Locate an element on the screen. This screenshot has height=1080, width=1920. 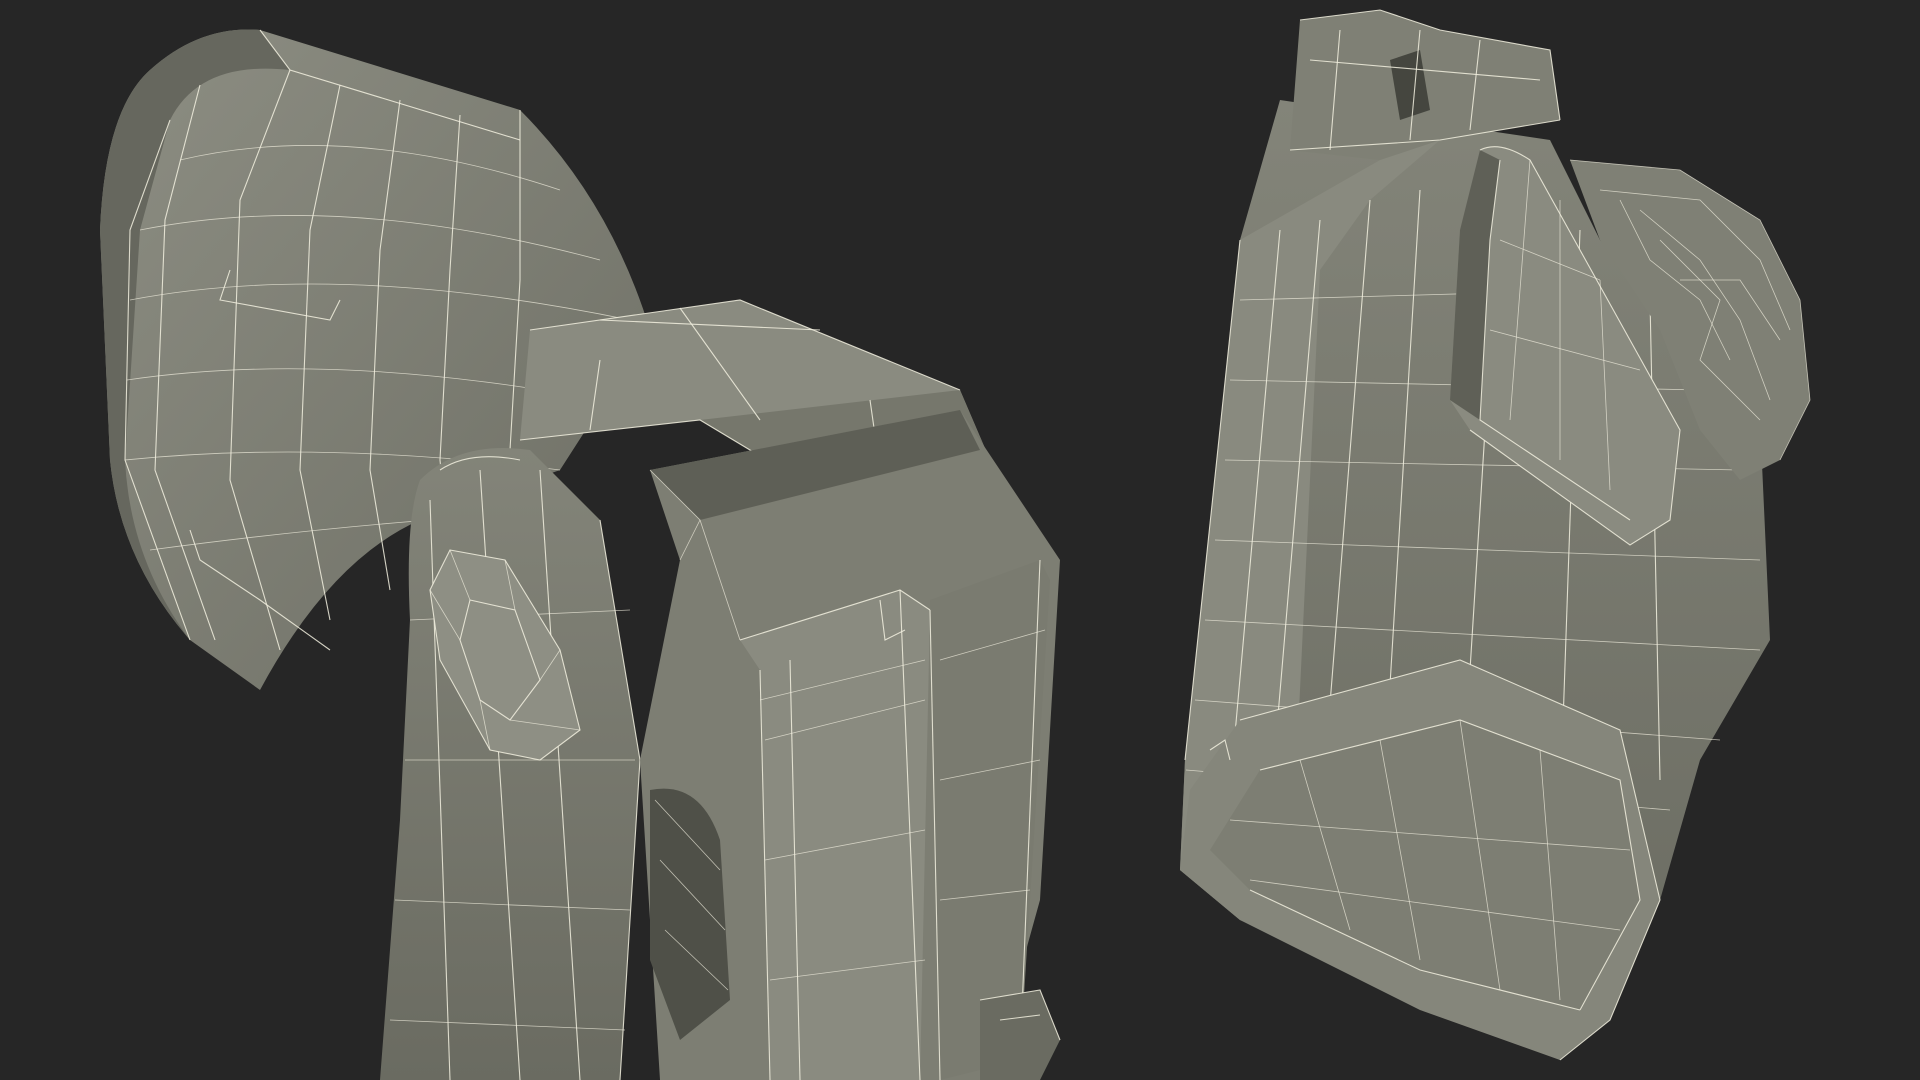
lamp-body is located at coordinates (850, 745).